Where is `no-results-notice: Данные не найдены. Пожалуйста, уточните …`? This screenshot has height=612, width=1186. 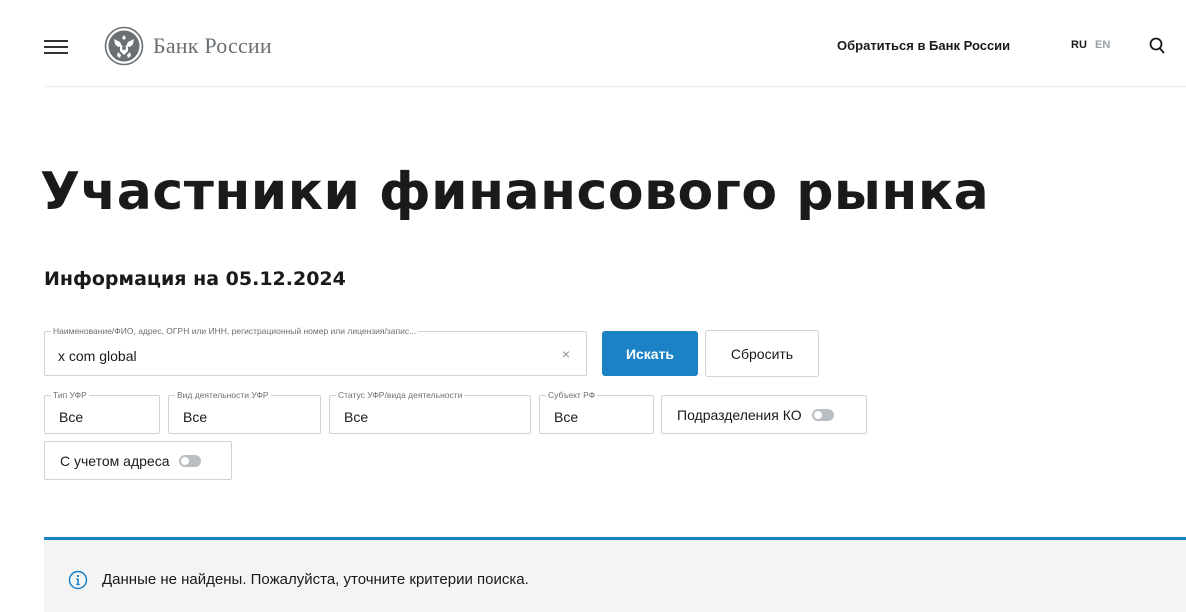
no-results-notice: Данные не найдены. Пожалуйста, уточните … is located at coordinates (615, 574).